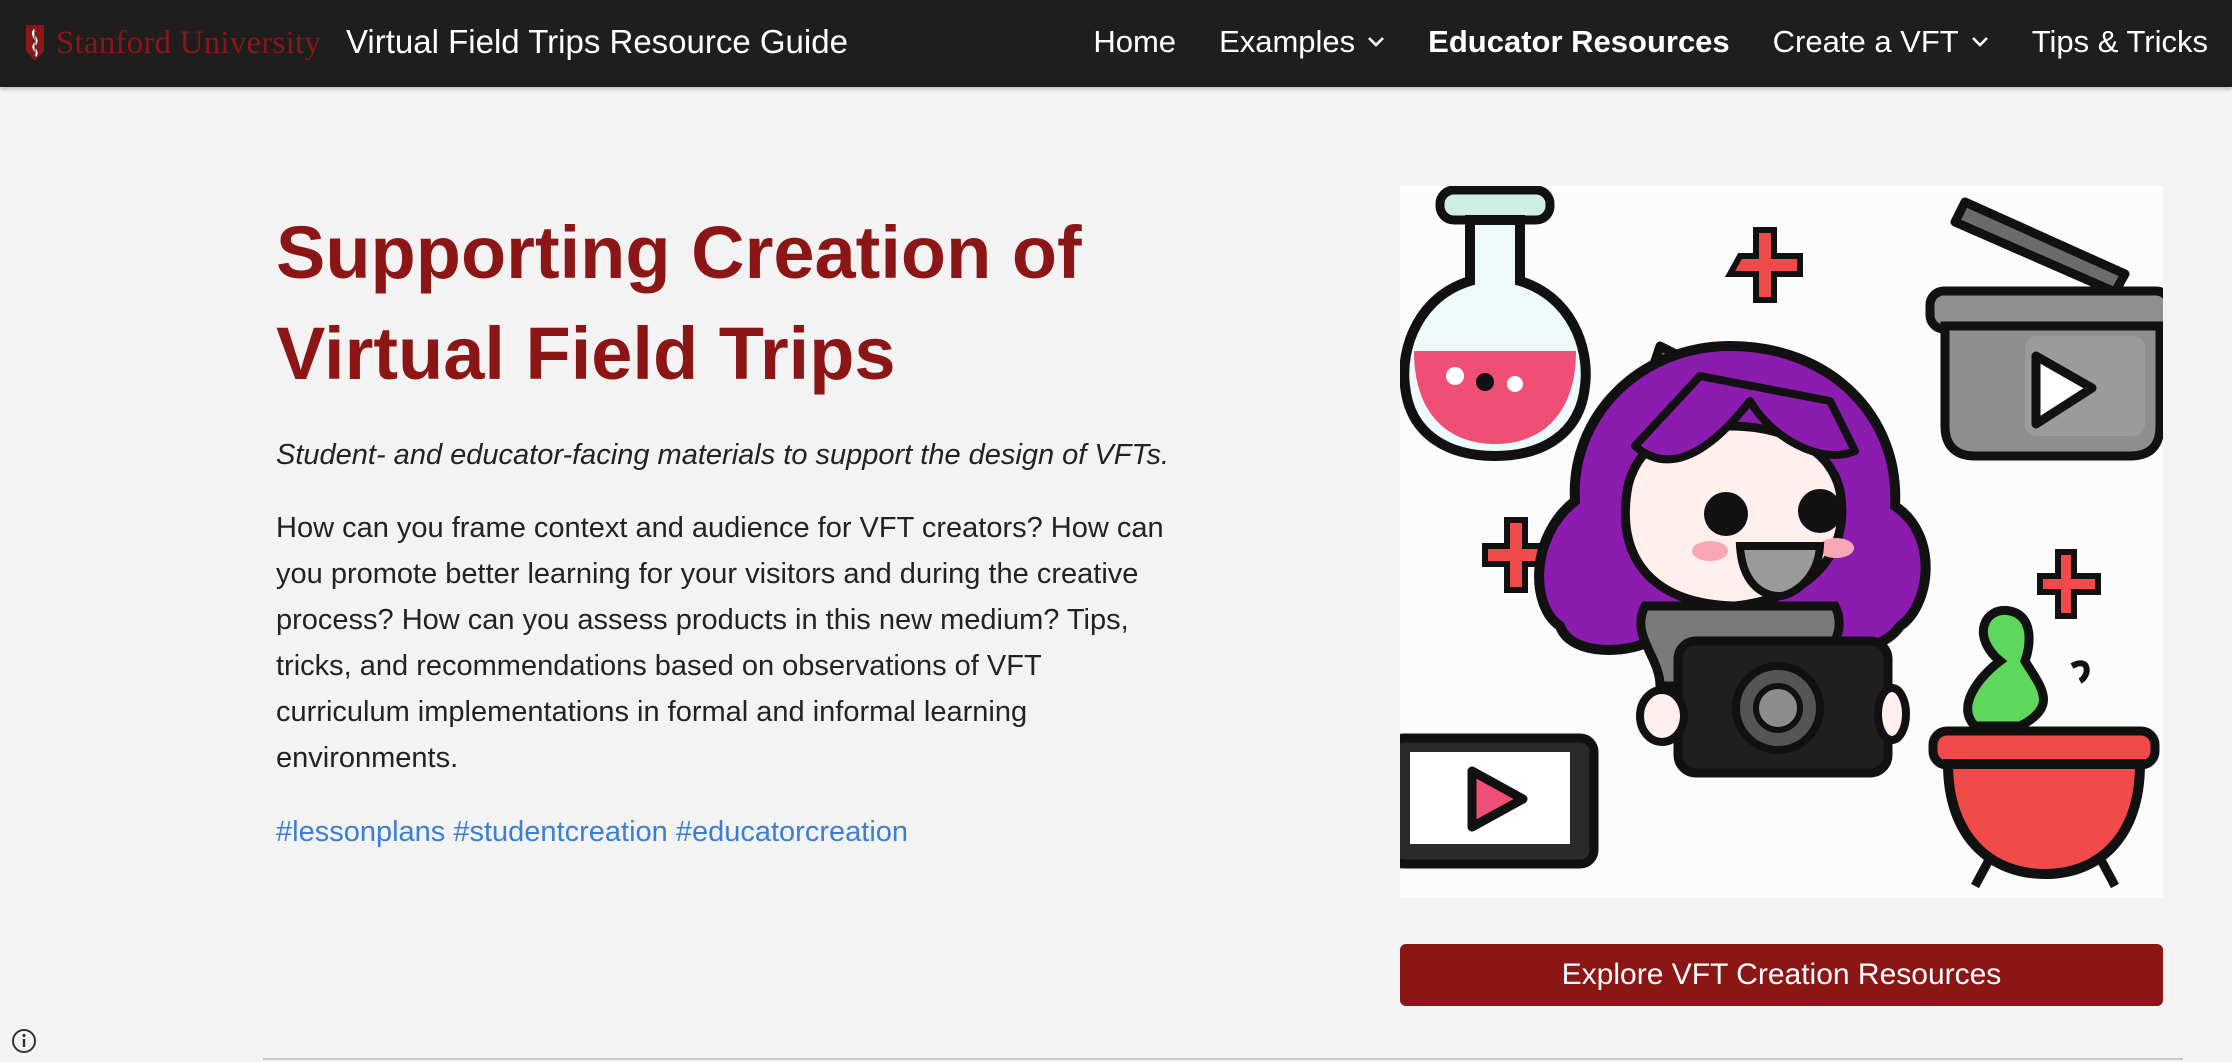 The image size is (2232, 1062). Describe the element at coordinates (2044, 747) in the screenshot. I see `cauldron-icon` at that location.